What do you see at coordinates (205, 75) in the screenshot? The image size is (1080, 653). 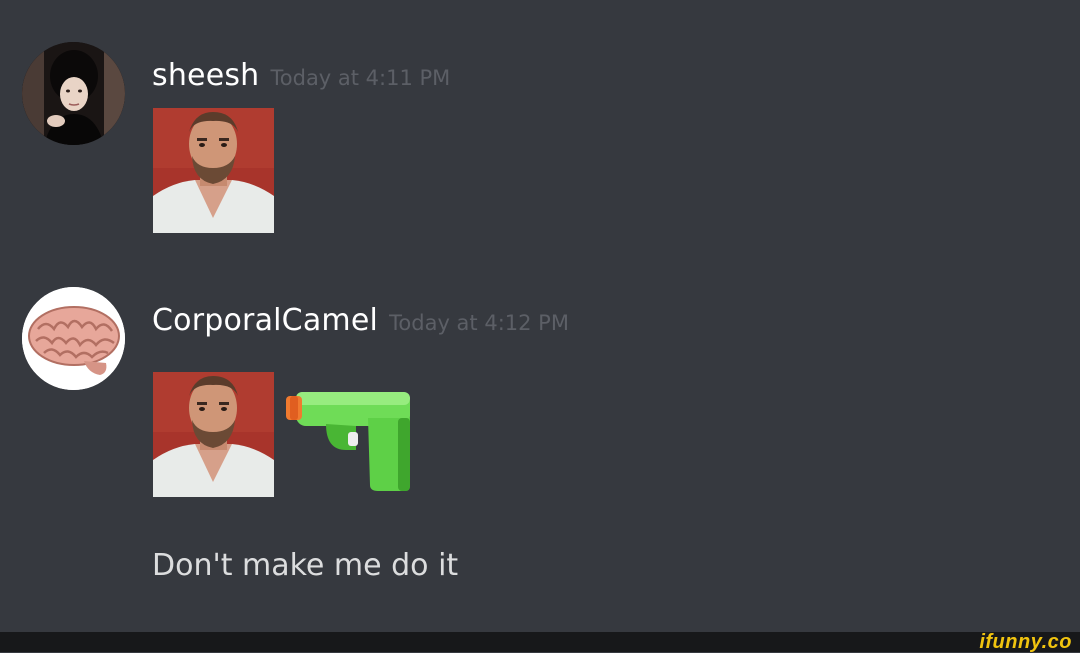 I see `username: sheesh` at bounding box center [205, 75].